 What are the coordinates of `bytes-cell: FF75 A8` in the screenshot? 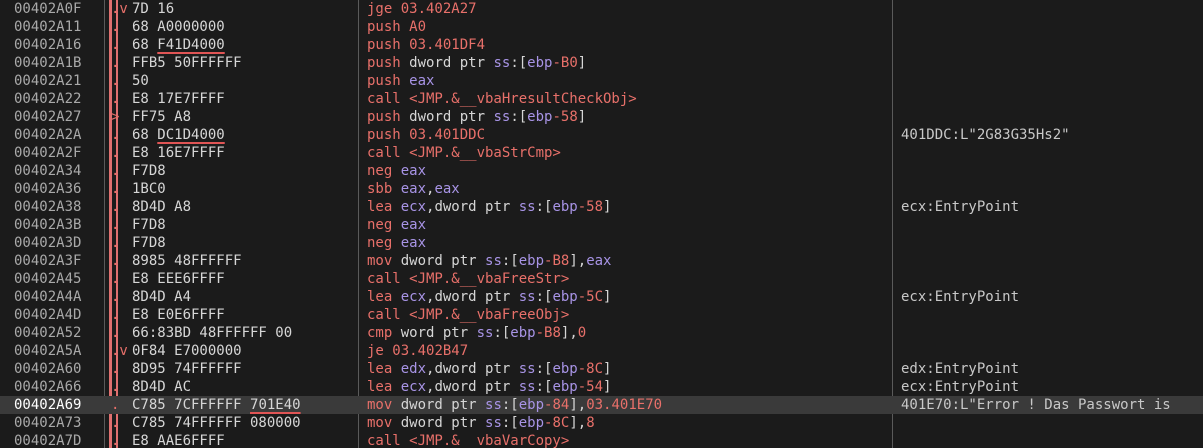 It's located at (162, 117).